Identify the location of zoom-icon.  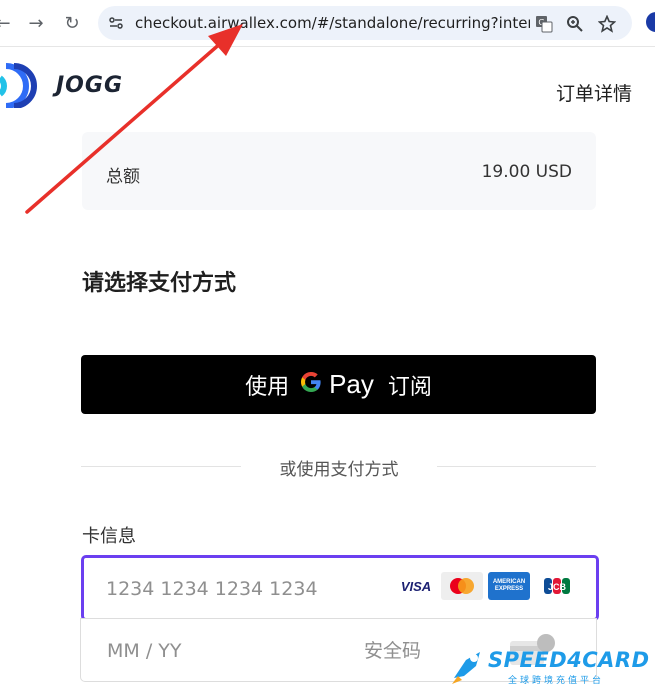
(575, 24).